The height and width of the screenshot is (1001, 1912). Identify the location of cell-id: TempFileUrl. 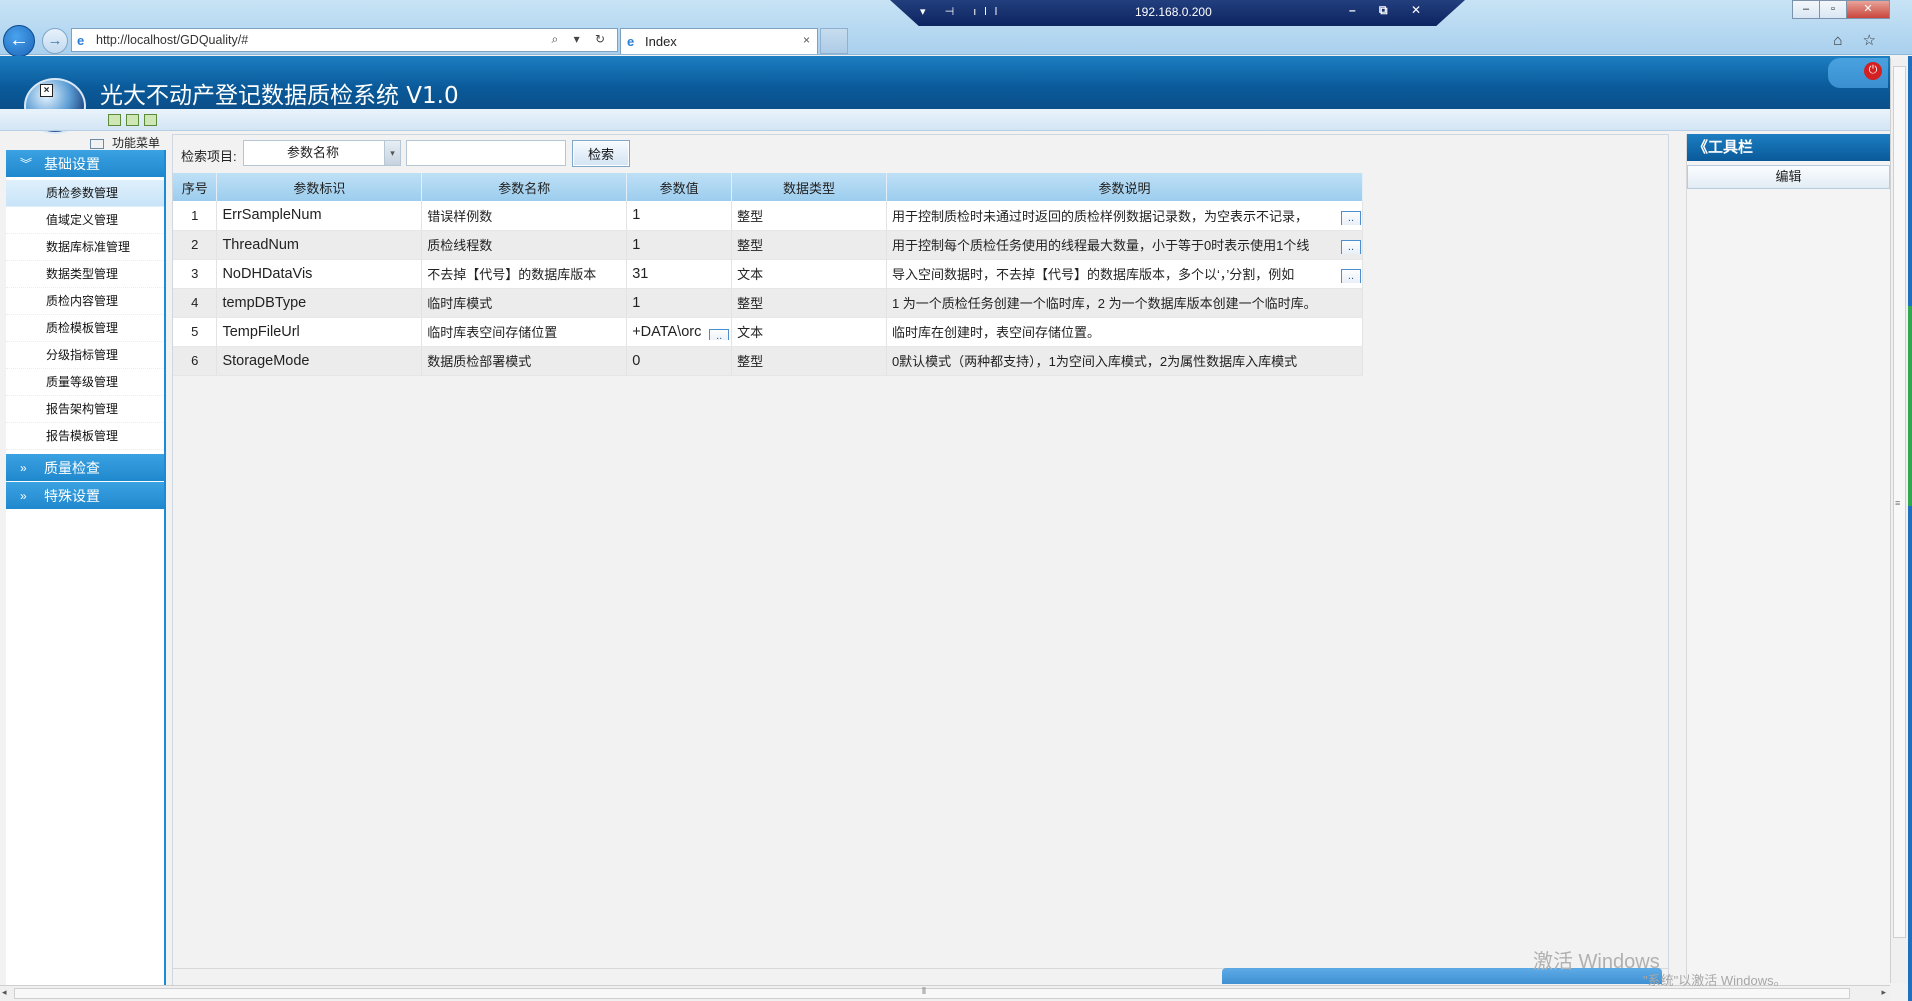
(319, 332).